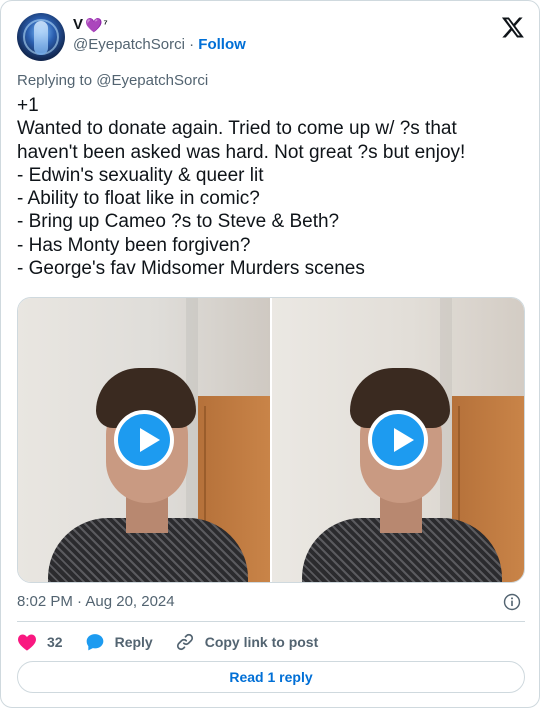 Image resolution: width=540 pixels, height=708 pixels. Describe the element at coordinates (271, 37) in the screenshot. I see `post-header: V 💜 ⁷ @EyepatchSorci · Follow` at that location.